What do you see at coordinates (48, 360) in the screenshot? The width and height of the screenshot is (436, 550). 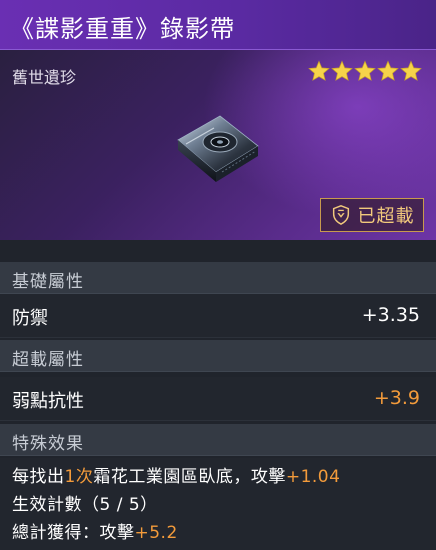 I see `section-title: 超載屬性` at bounding box center [48, 360].